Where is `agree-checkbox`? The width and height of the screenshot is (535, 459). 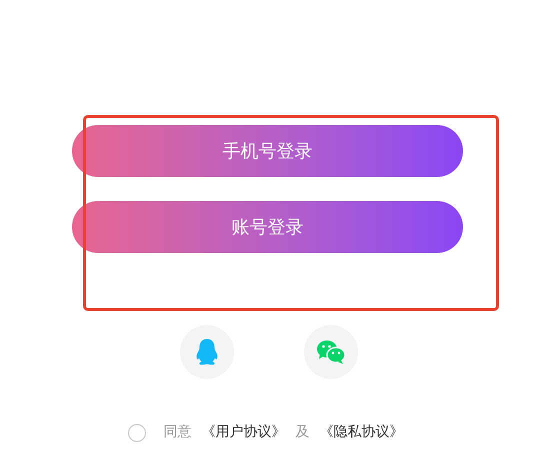 agree-checkbox is located at coordinates (137, 433).